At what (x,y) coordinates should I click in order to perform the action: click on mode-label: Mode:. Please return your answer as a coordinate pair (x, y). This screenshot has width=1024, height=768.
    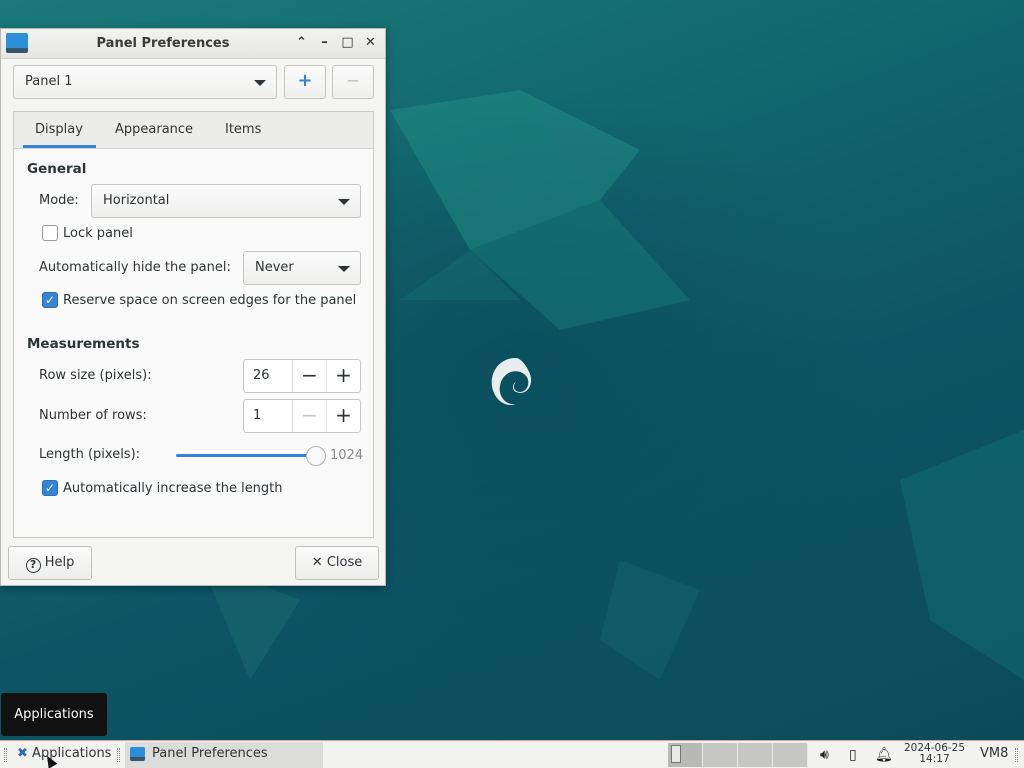
    Looking at the image, I should click on (59, 200).